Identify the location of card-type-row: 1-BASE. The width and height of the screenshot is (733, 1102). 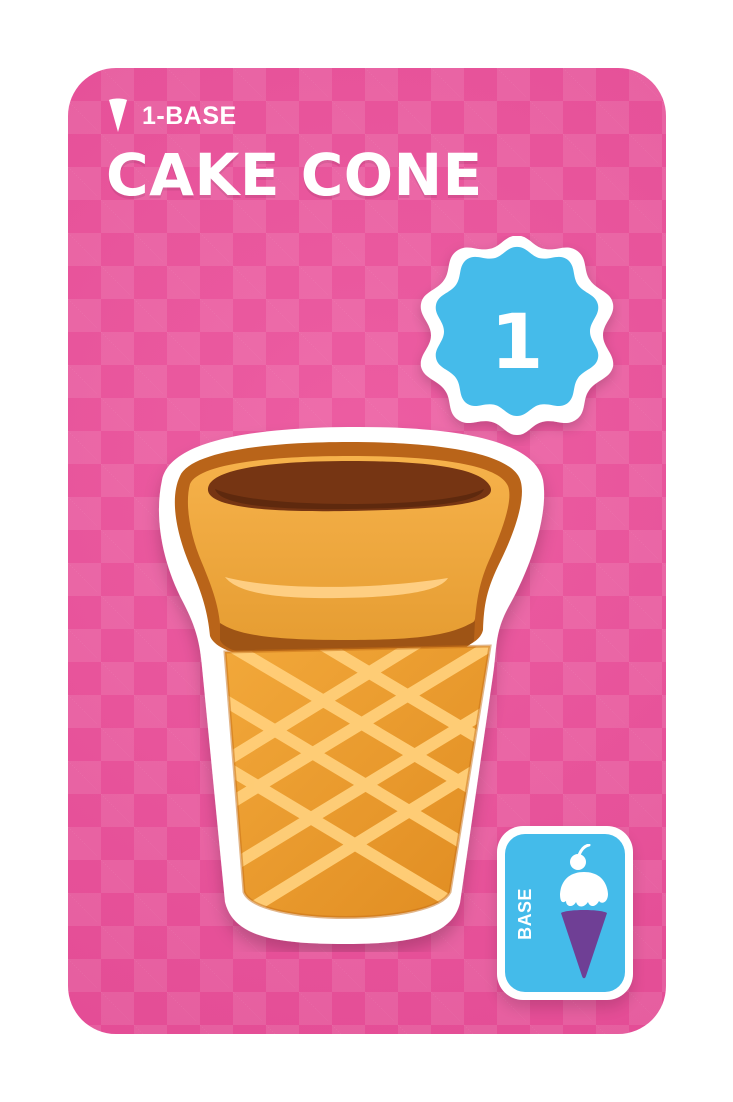
(171, 116).